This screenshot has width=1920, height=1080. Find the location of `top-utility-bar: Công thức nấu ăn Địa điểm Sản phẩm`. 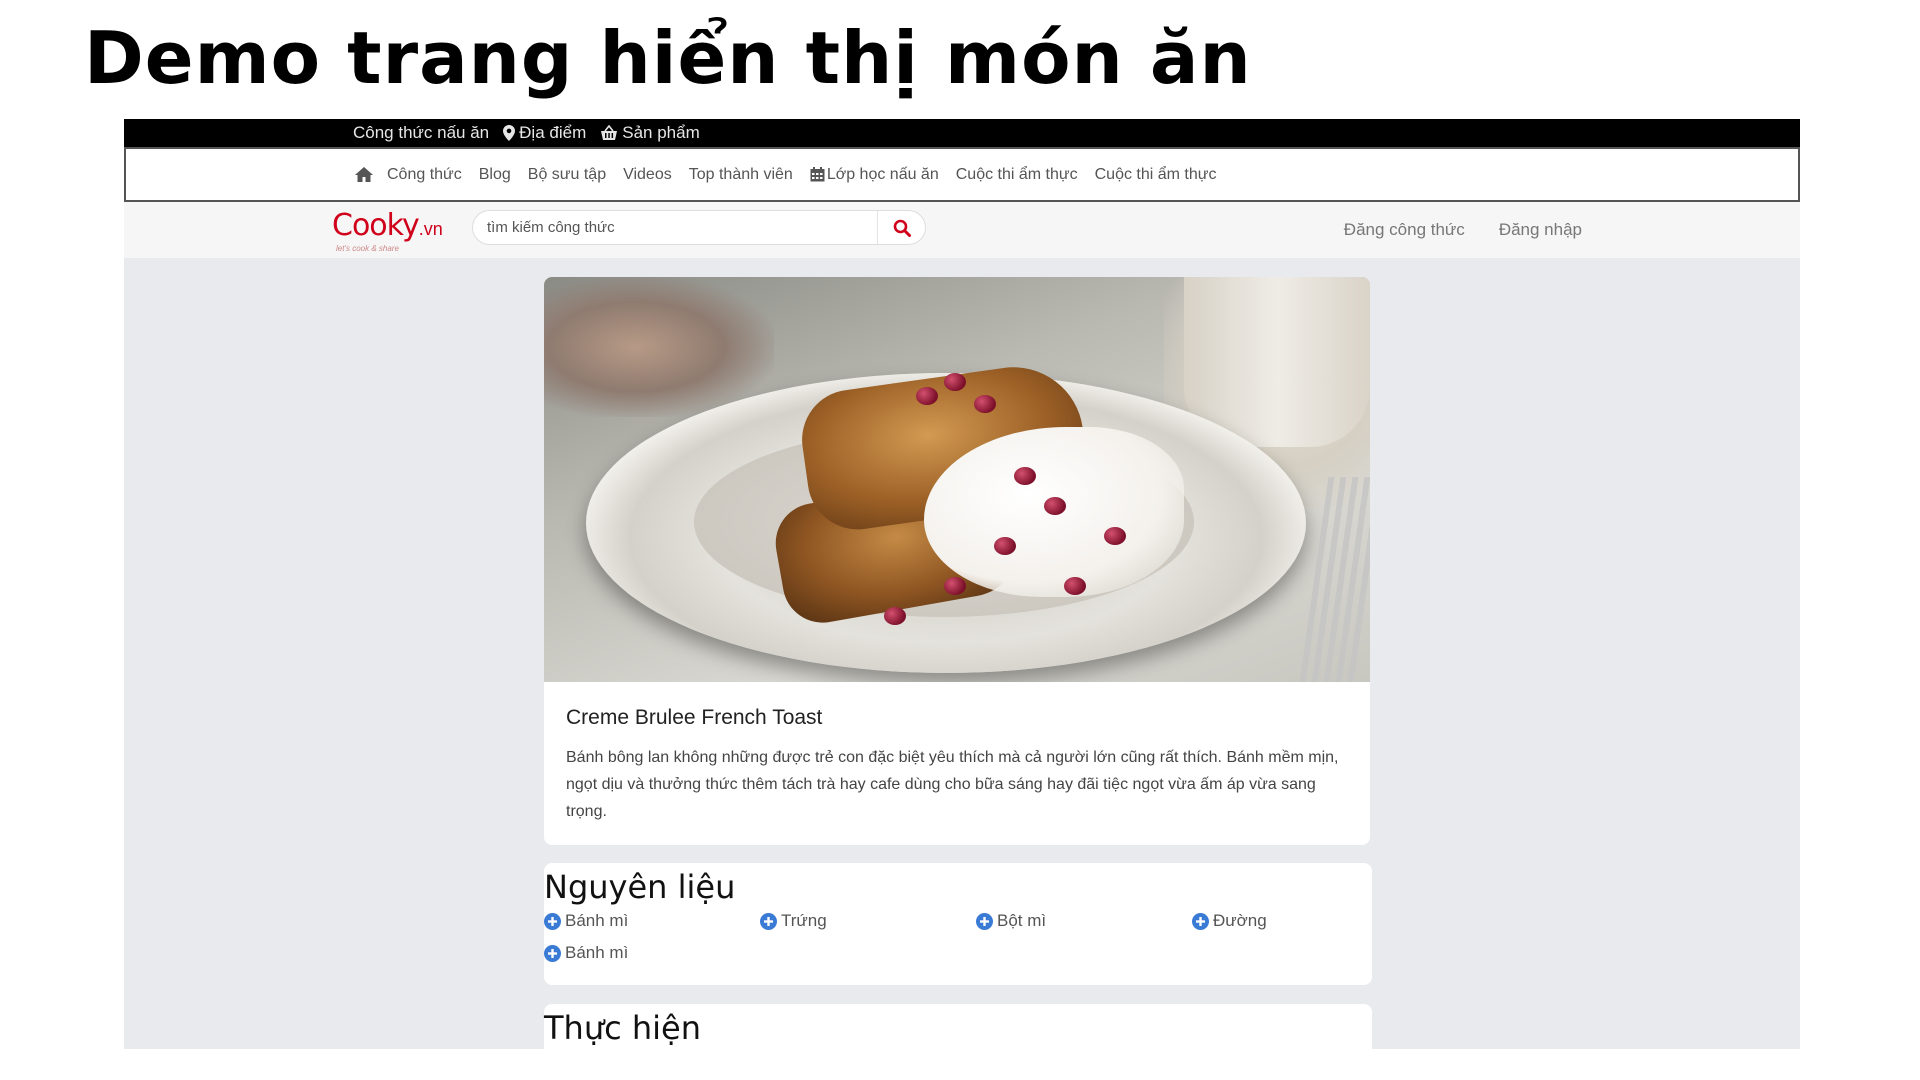

top-utility-bar: Công thức nấu ăn Địa điểm Sản phẩm is located at coordinates (962, 133).